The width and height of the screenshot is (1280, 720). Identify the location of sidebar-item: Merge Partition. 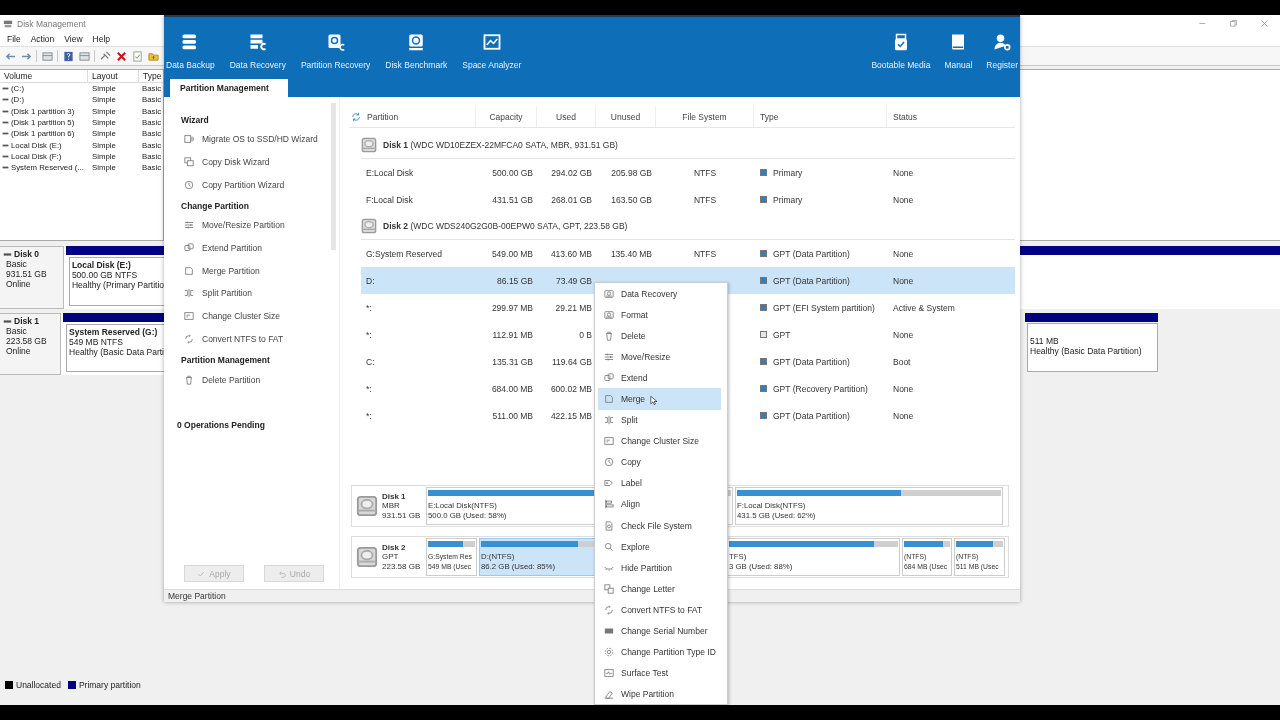
(256, 271).